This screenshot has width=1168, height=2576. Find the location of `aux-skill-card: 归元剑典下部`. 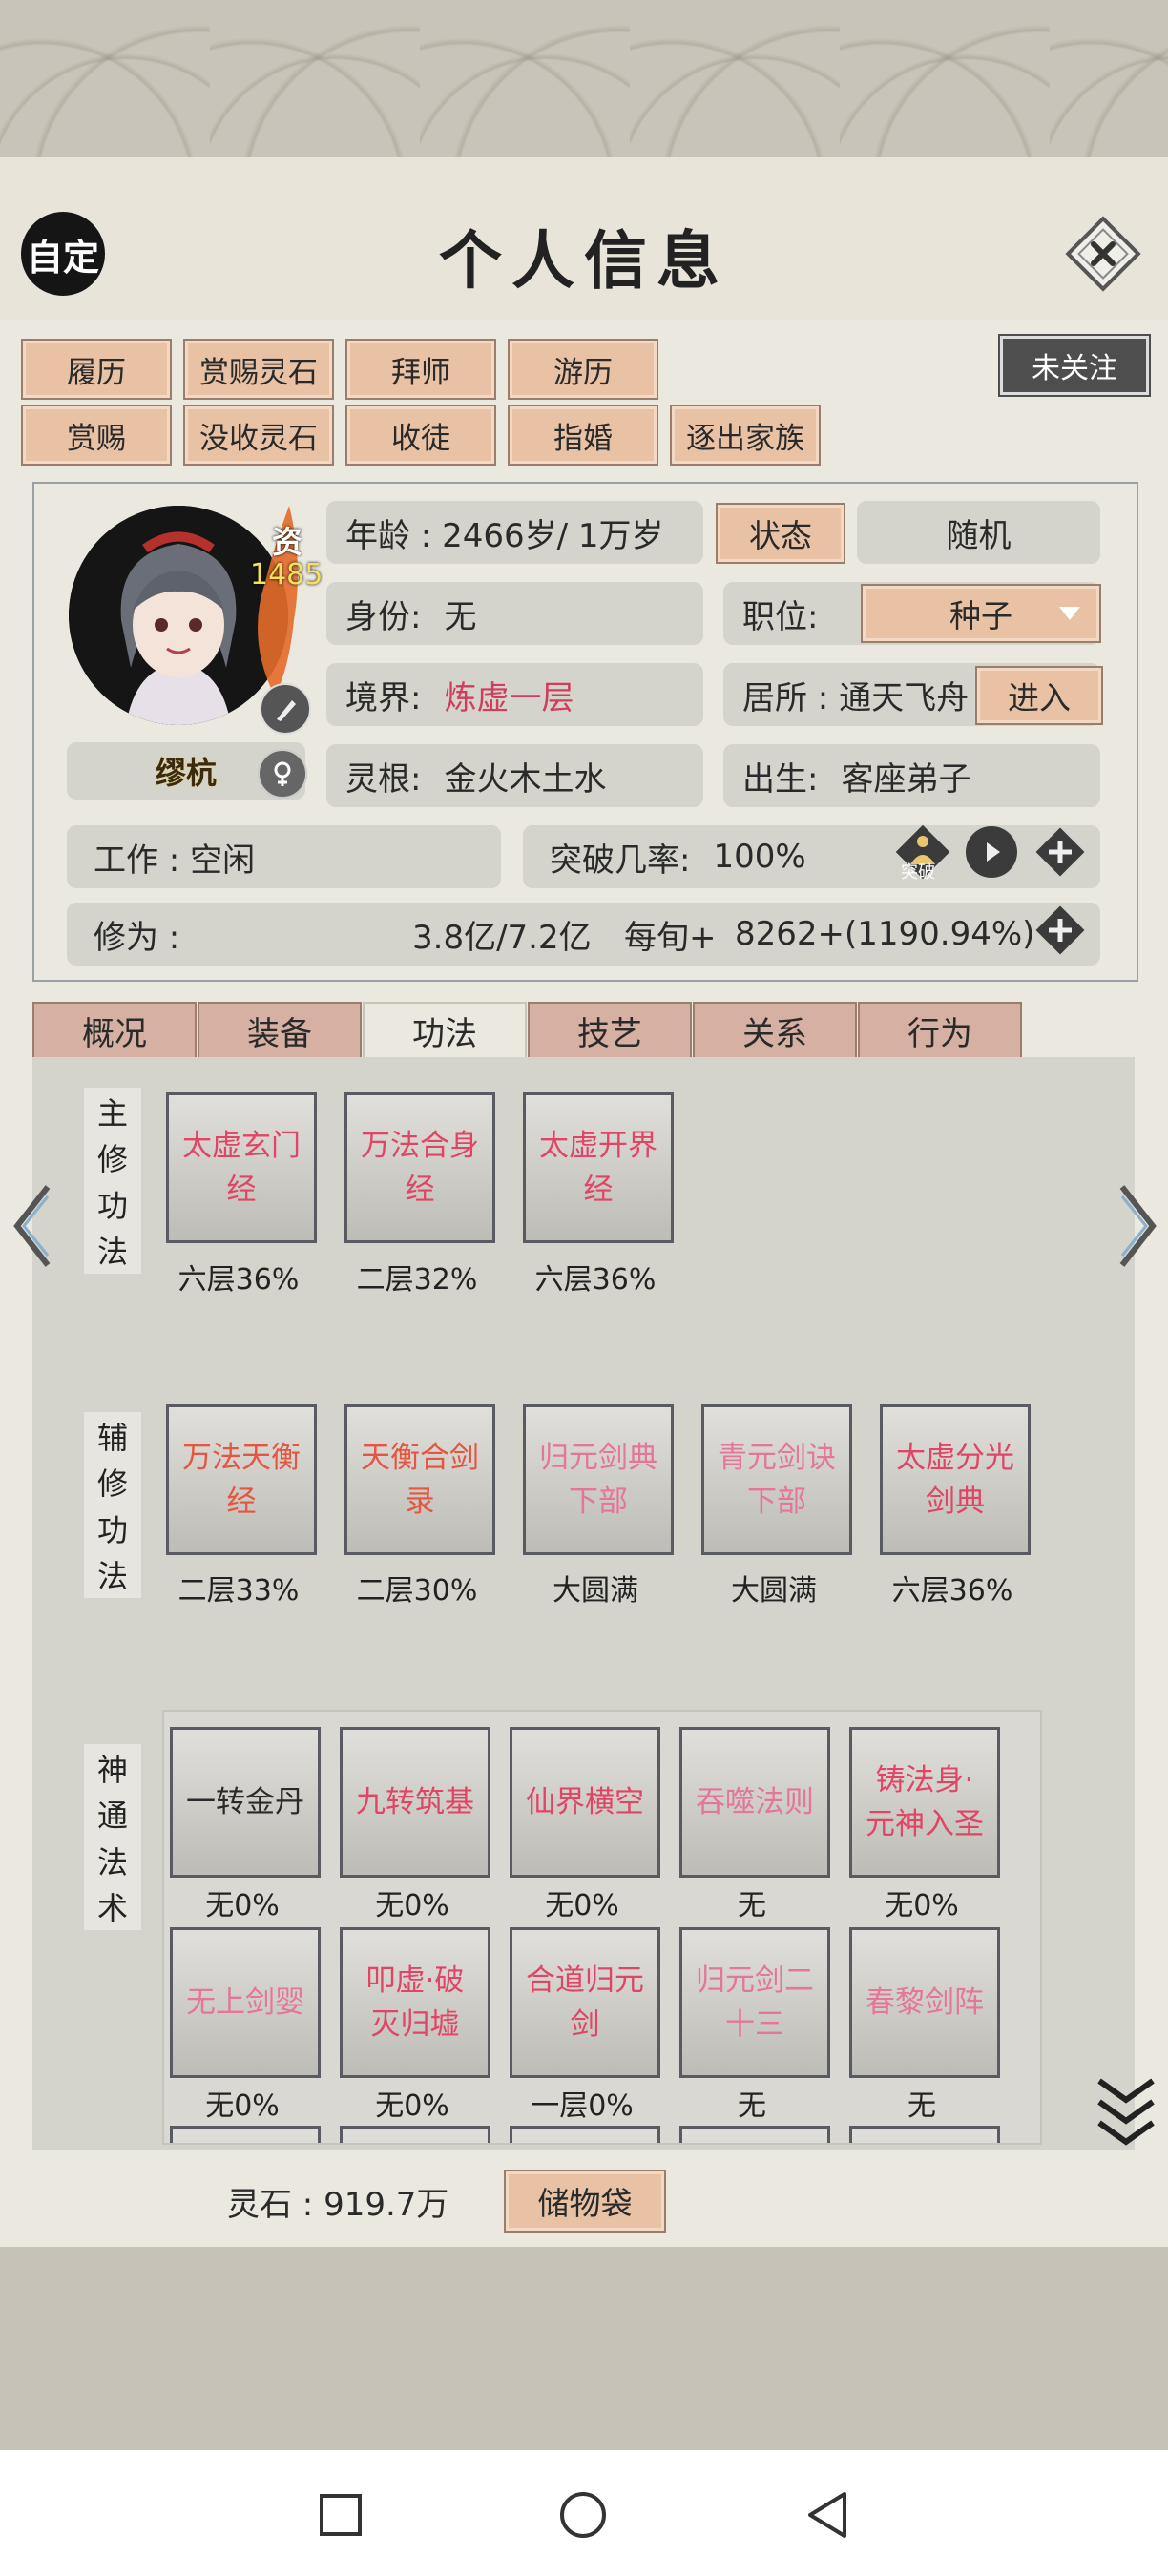

aux-skill-card: 归元剑典下部 is located at coordinates (598, 1479).